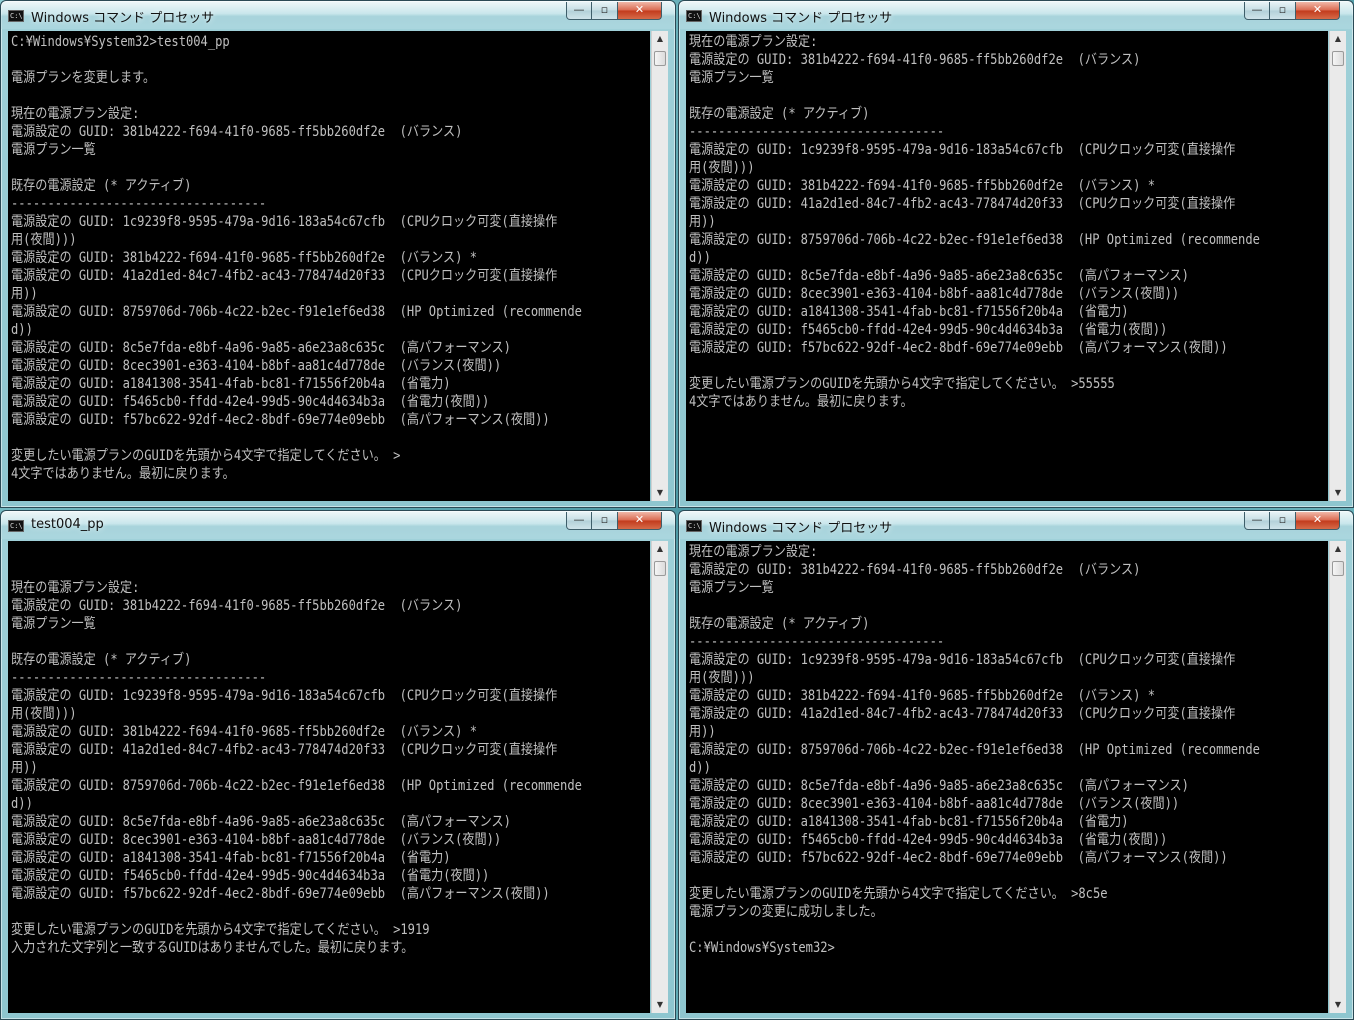 This screenshot has height=1020, width=1354. Describe the element at coordinates (206, 456) in the screenshot. I see `console-line: 変更したい電源プランのGUIDを先頭から4文字で指定してください。 >` at that location.